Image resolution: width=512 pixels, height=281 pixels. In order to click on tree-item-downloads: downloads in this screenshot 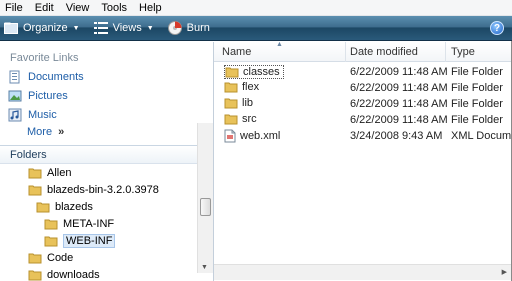, I will do `click(64, 274)`.